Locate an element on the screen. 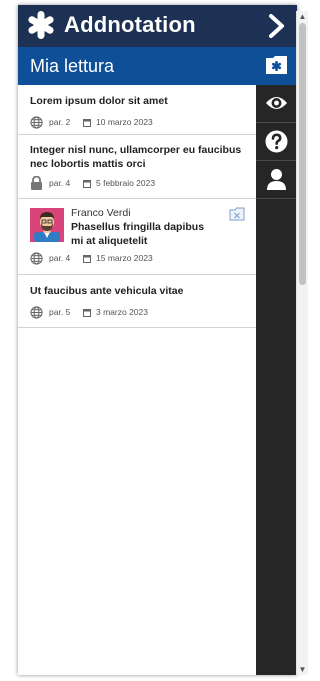 Image resolution: width=320 pixels, height=681 pixels. item-title: Ut faucibus ante vehicula vitae is located at coordinates (107, 291).